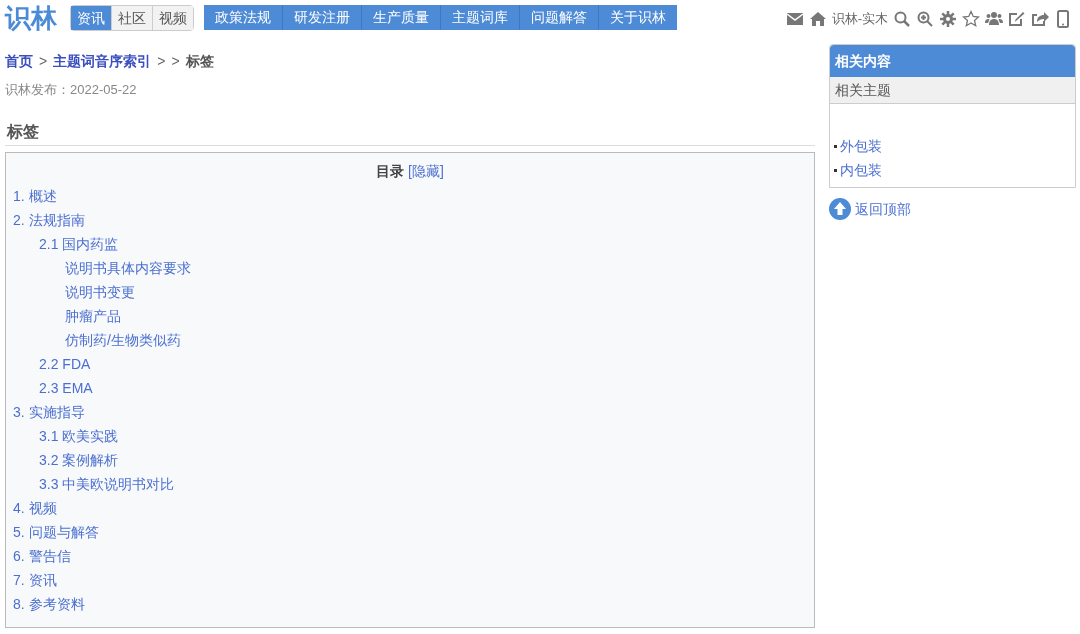 This screenshot has width=1080, height=634. Describe the element at coordinates (558, 17) in the screenshot. I see `nav-link: 问题解答` at that location.